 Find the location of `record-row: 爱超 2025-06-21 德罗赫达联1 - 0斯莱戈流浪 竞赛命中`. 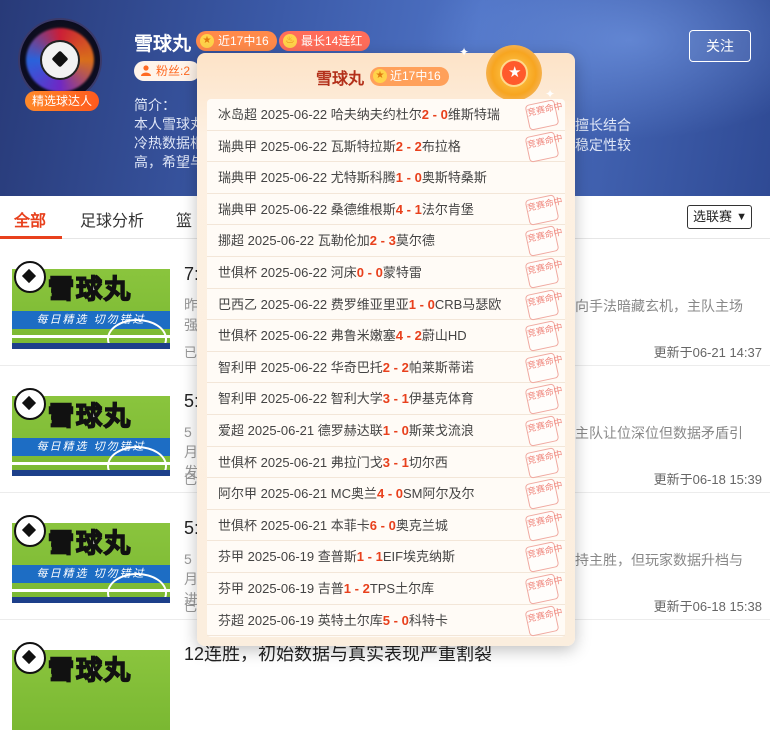

record-row: 爱超 2025-06-21 德罗赫达联1 - 0斯莱戈流浪 竞赛命中 is located at coordinates (386, 431).